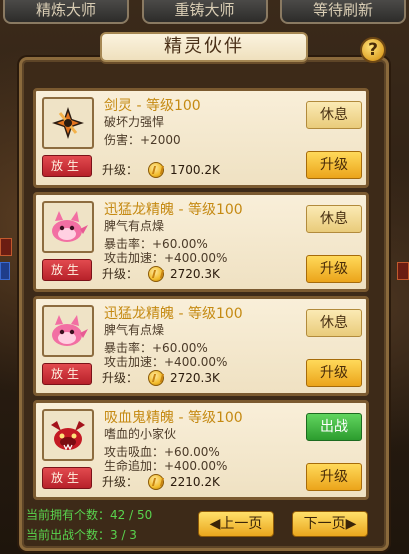 The image size is (409, 554). I want to click on tab-recast-master: 重铸大师, so click(204, 12).